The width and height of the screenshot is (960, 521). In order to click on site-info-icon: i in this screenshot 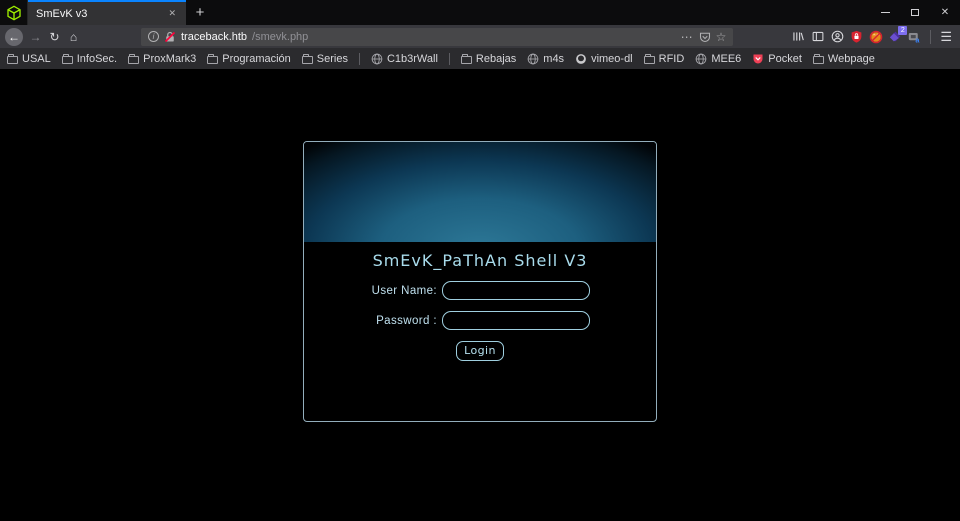, I will do `click(153, 36)`.